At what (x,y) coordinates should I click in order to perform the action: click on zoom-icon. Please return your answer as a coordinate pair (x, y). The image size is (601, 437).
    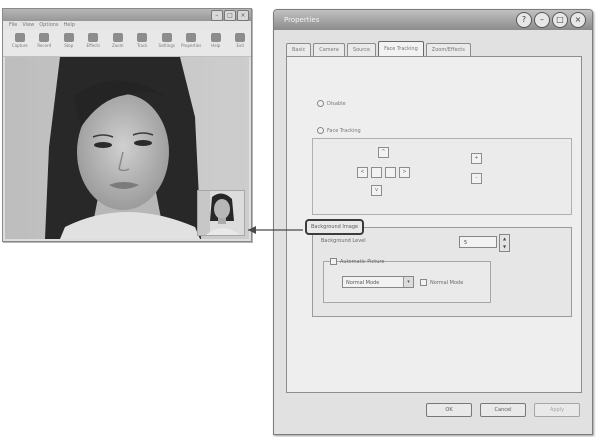
    Looking at the image, I should click on (117, 37).